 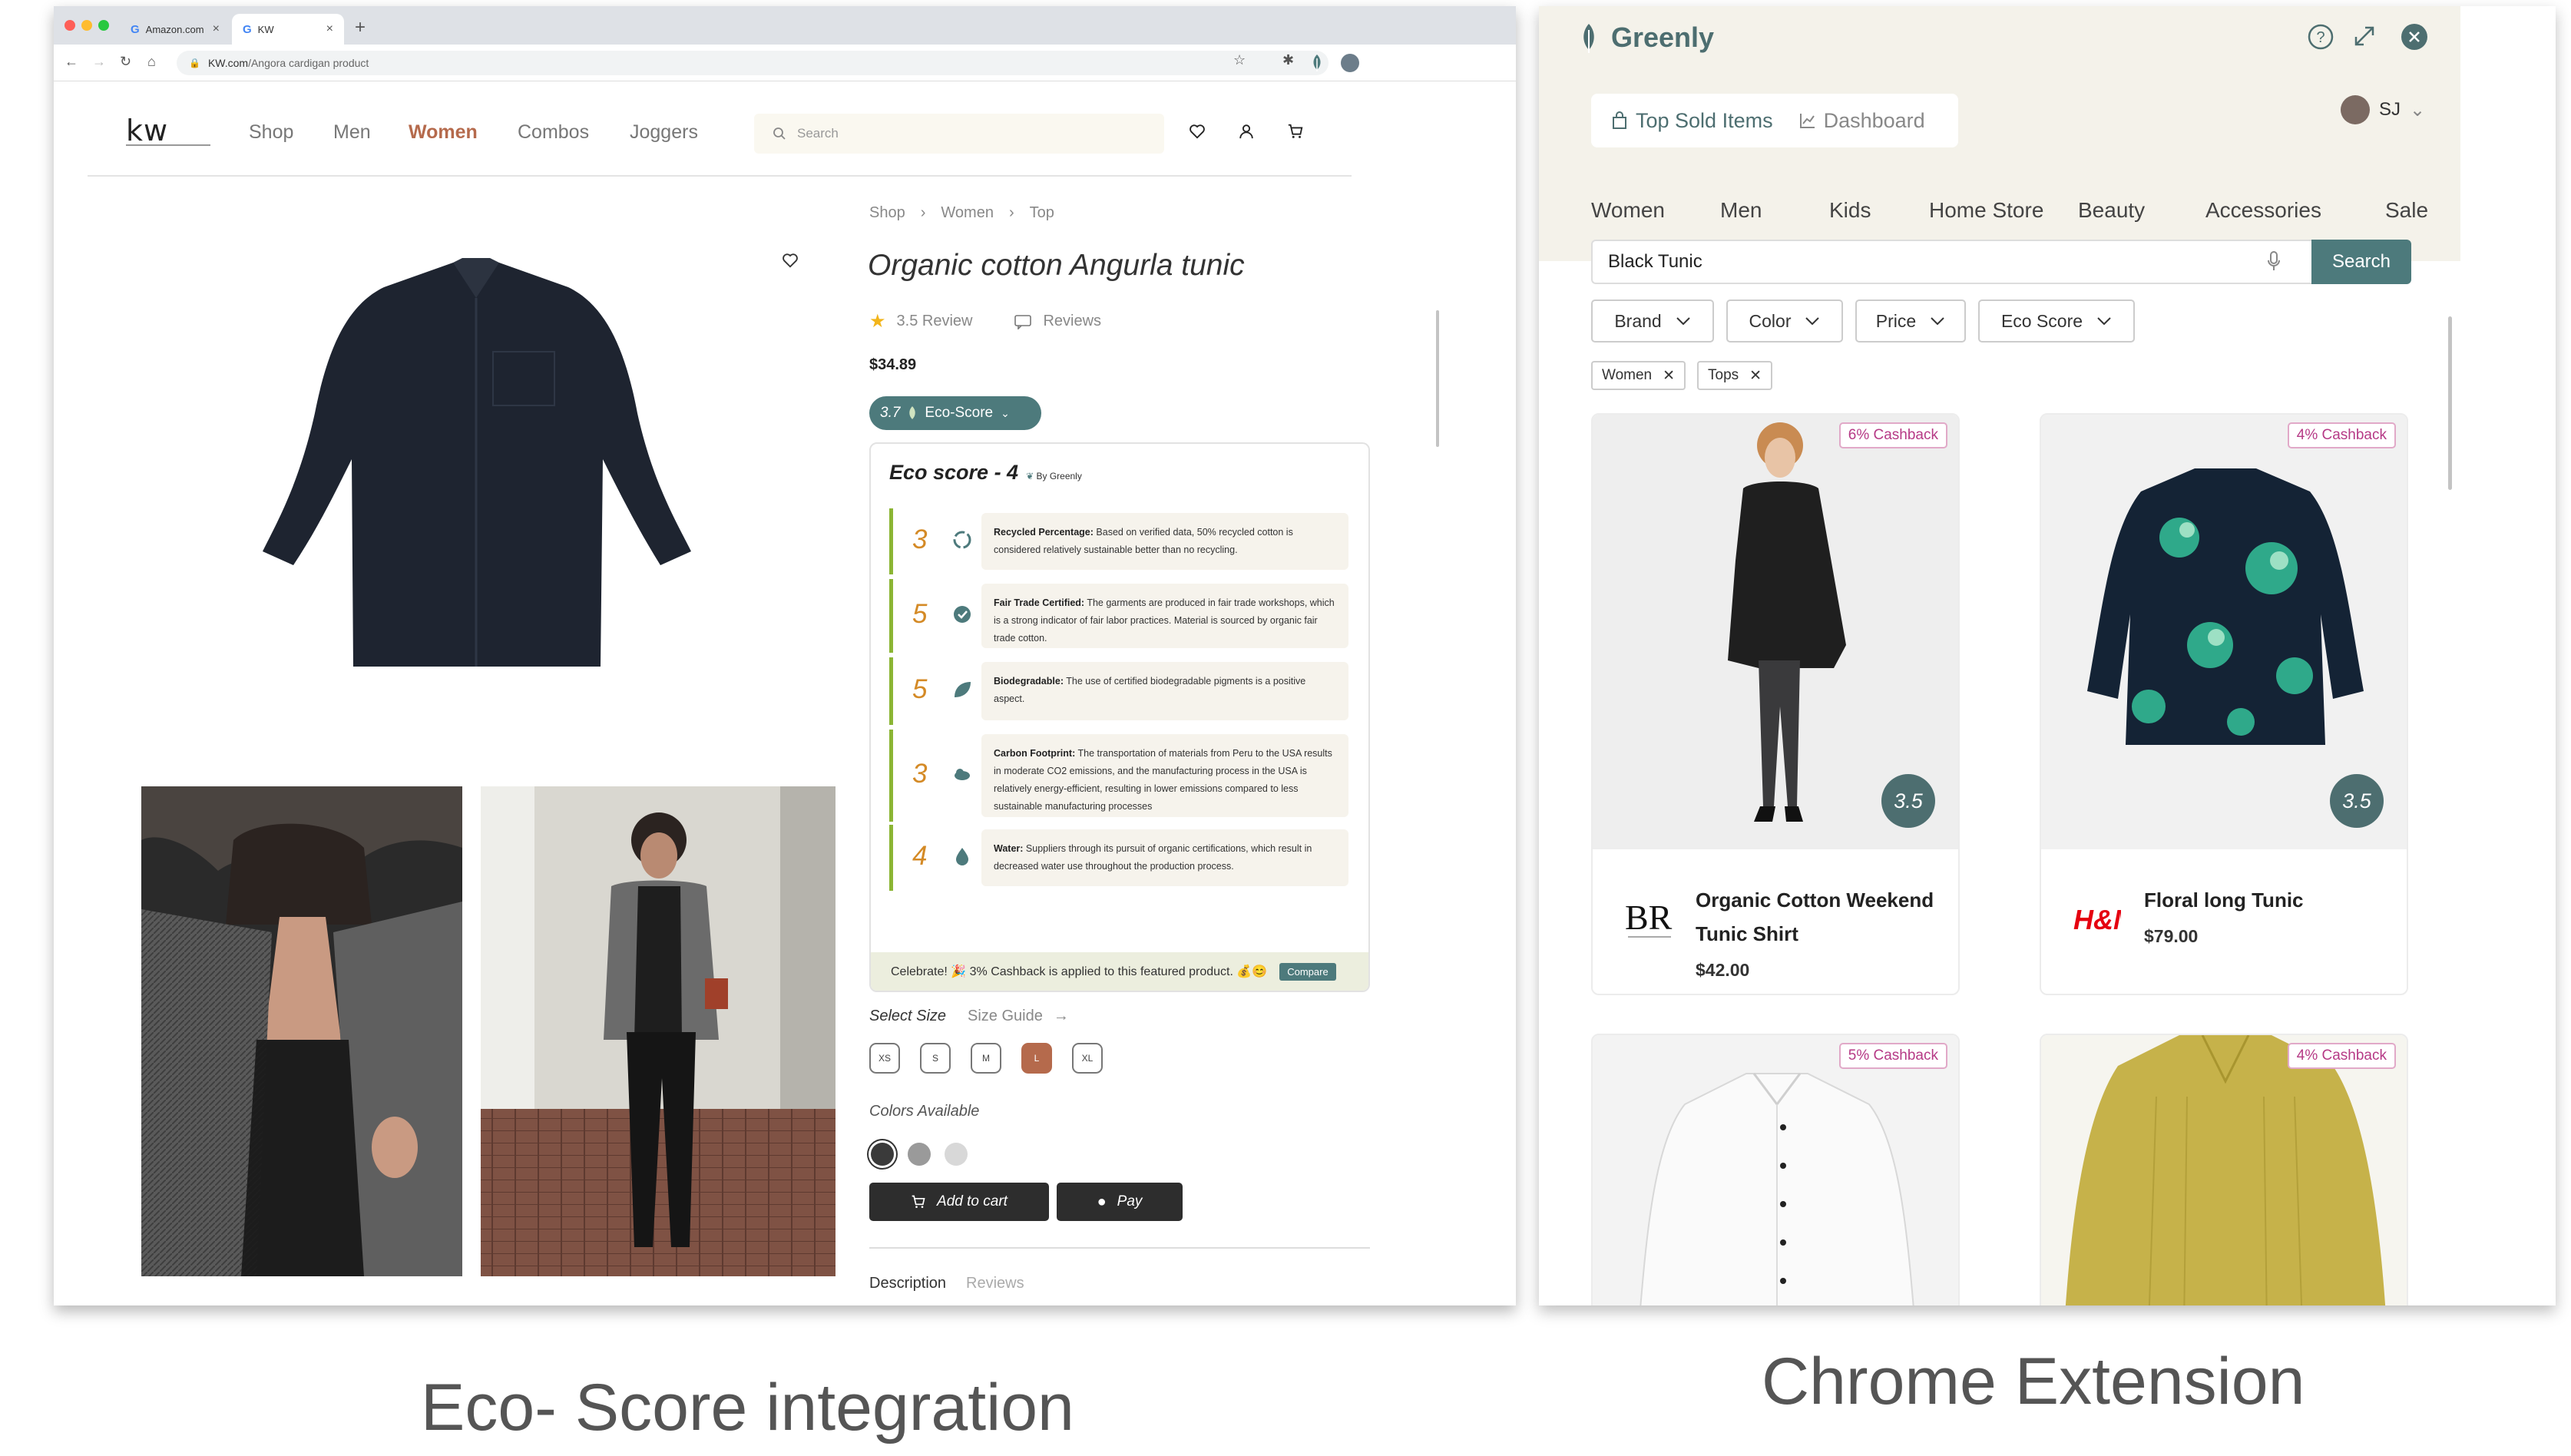 I want to click on breadcrumb-top: Top, so click(x=1042, y=213).